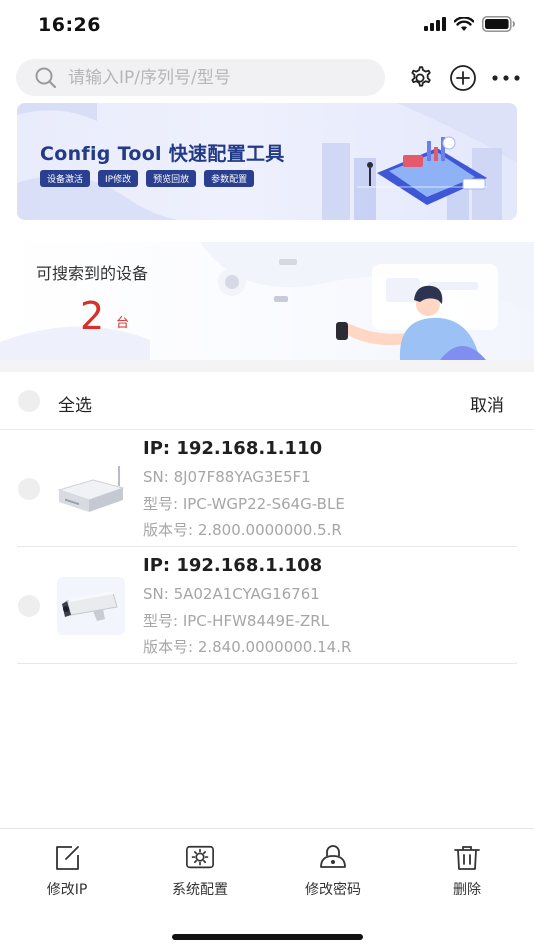 Image resolution: width=534 pixels, height=950 pixels. I want to click on tool-label: 修改密码, so click(333, 890).